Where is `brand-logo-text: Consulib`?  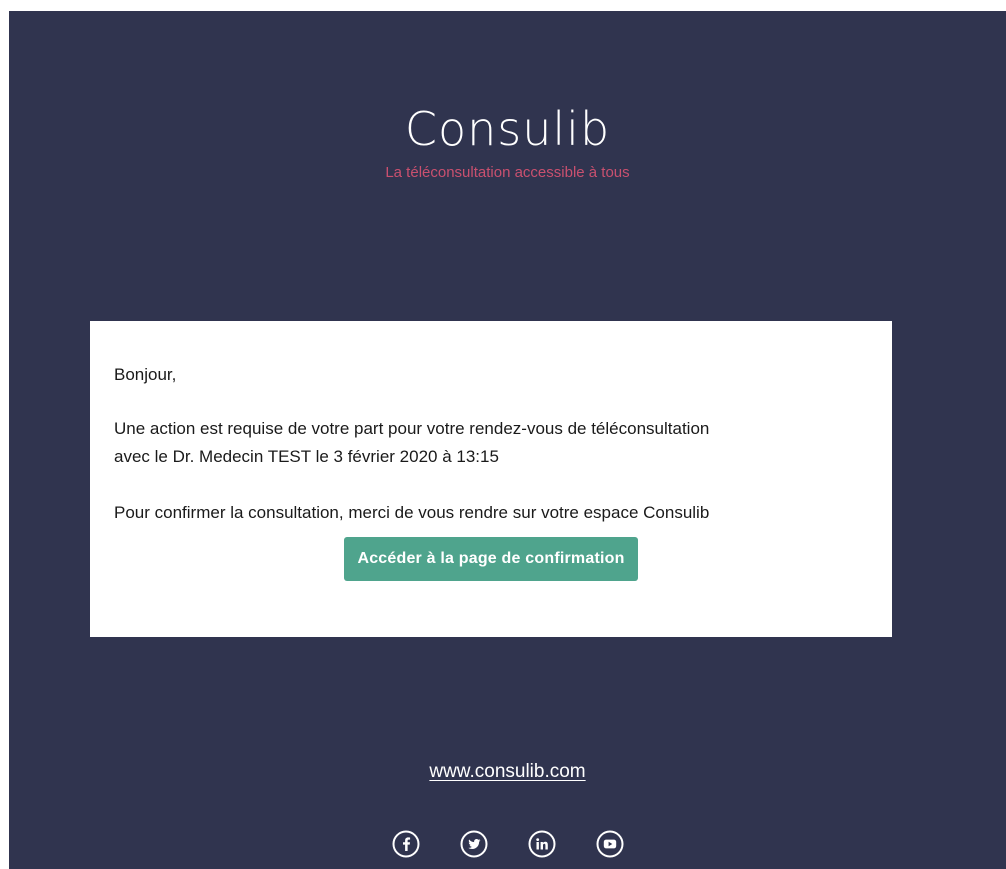 brand-logo-text: Consulib is located at coordinates (507, 129).